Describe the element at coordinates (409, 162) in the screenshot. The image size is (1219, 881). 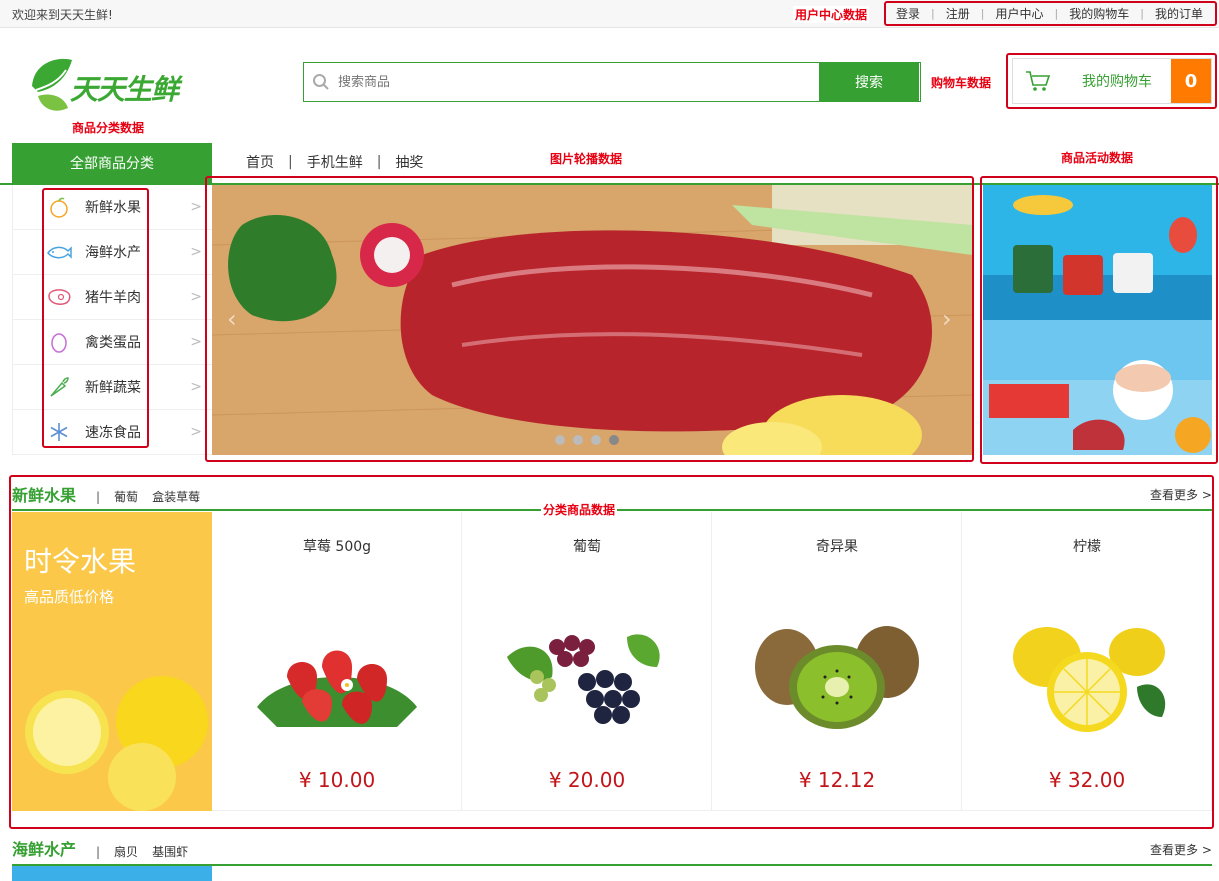
I see `nav-lottery: 抽奖` at that location.